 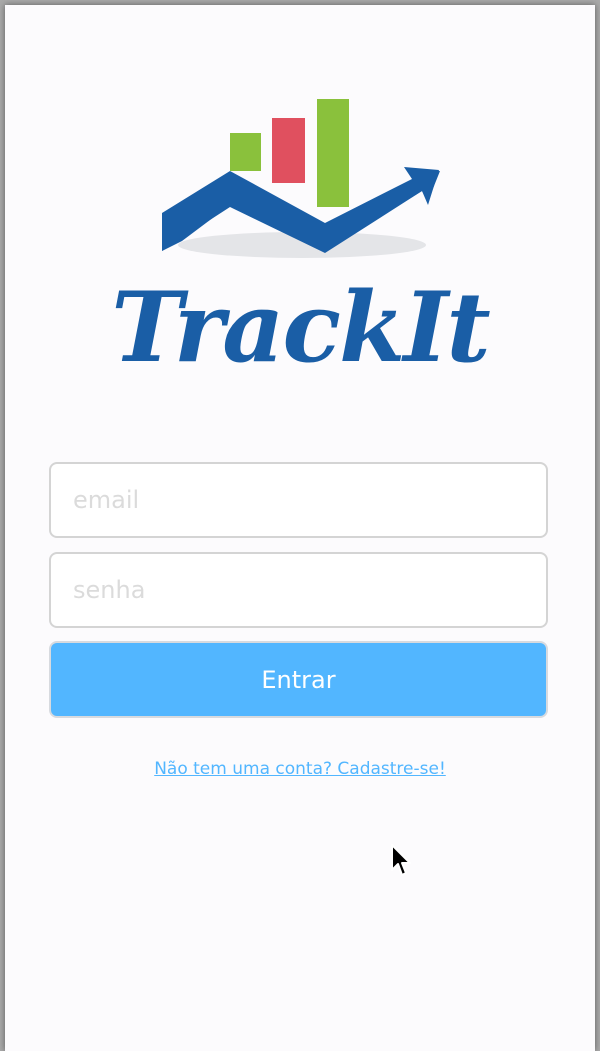 I want to click on signup-link: Não tem uma conta? Cadastre-se!, so click(x=300, y=769).